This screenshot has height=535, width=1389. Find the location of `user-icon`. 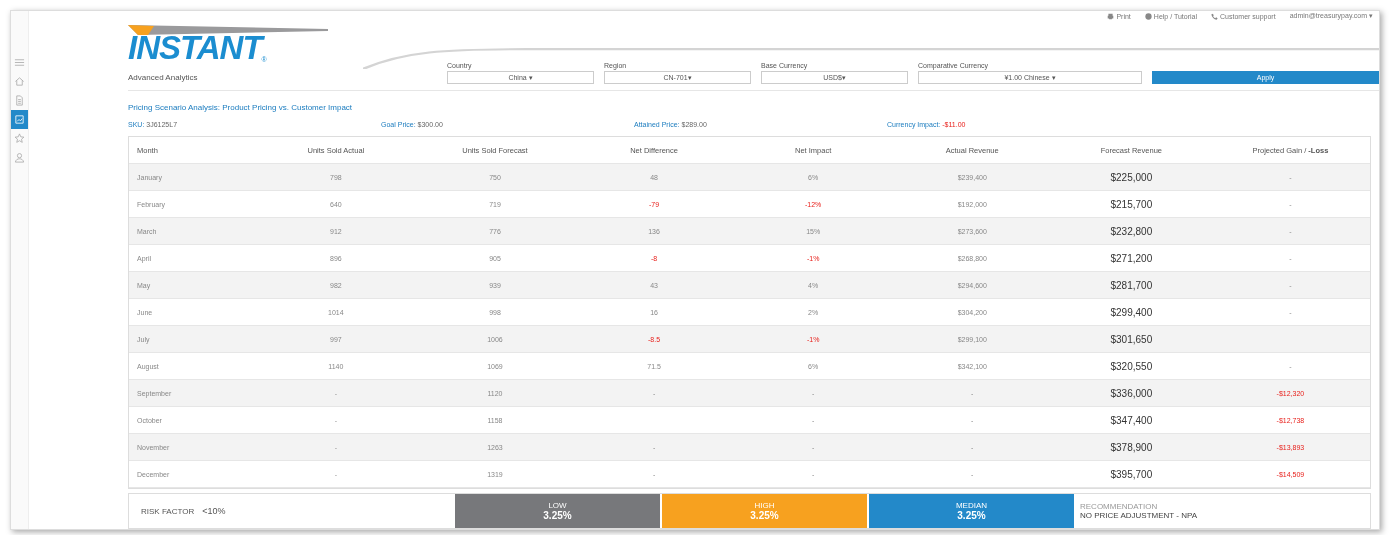

user-icon is located at coordinates (19, 157).